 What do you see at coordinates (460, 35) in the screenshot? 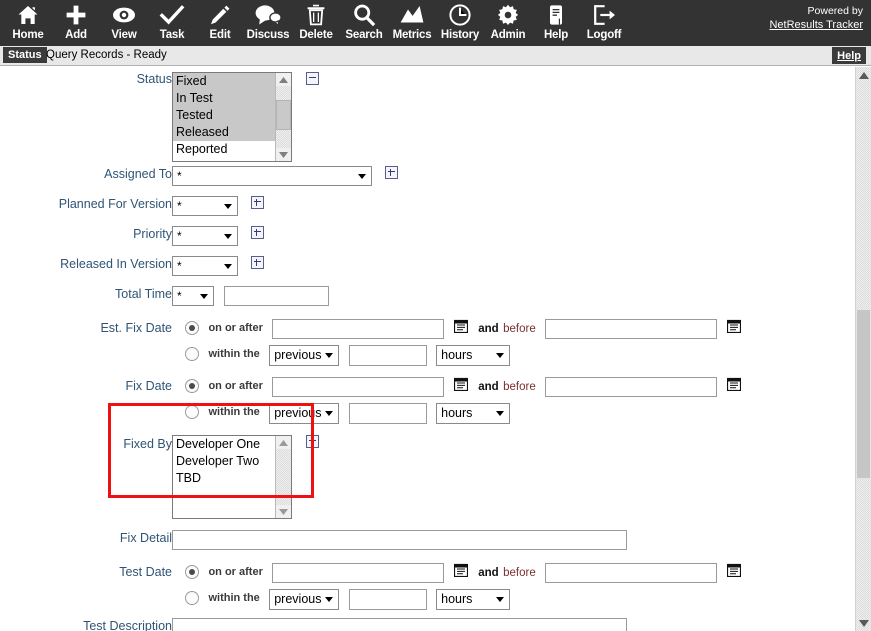
I see `toolbar-label: History` at bounding box center [460, 35].